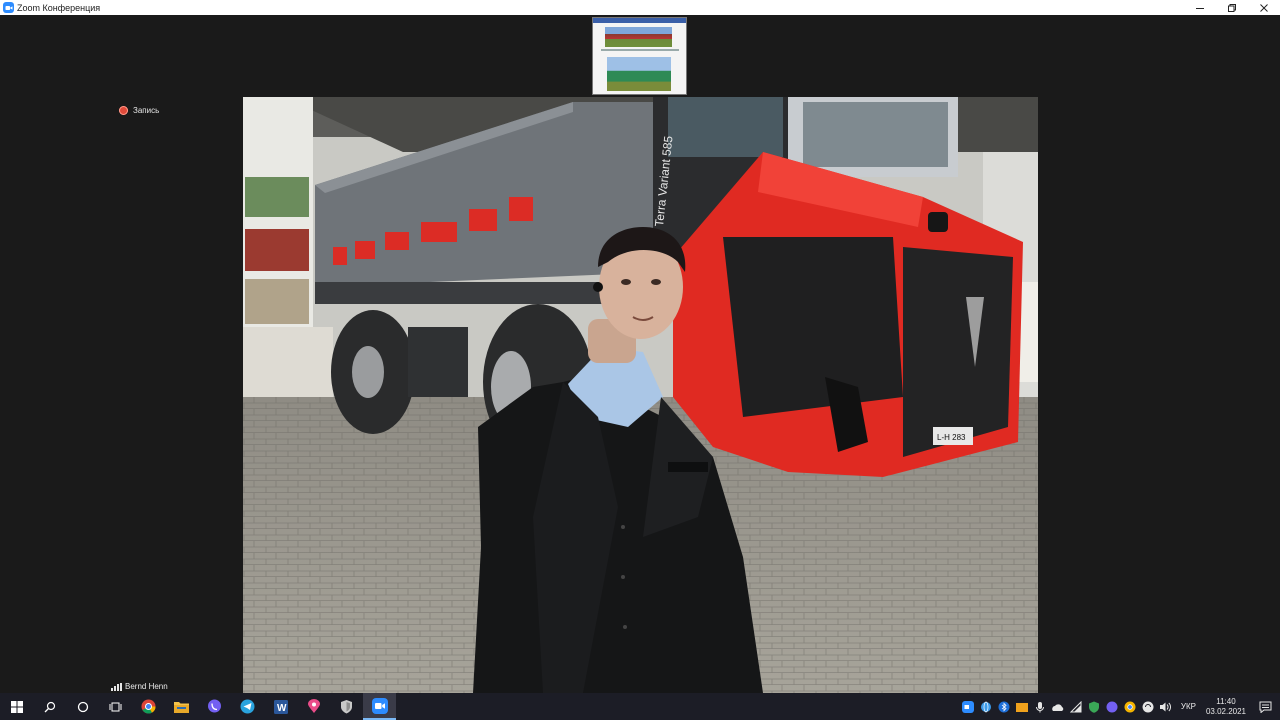 This screenshot has height=720, width=1280. I want to click on taskbar-zoom, so click(379, 706).